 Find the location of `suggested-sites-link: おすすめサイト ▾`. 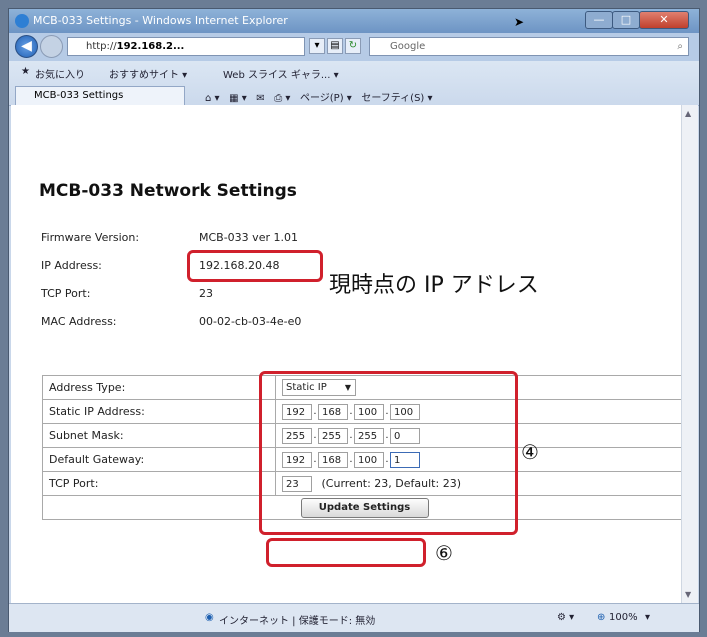

suggested-sites-link: おすすめサイト ▾ is located at coordinates (148, 73).